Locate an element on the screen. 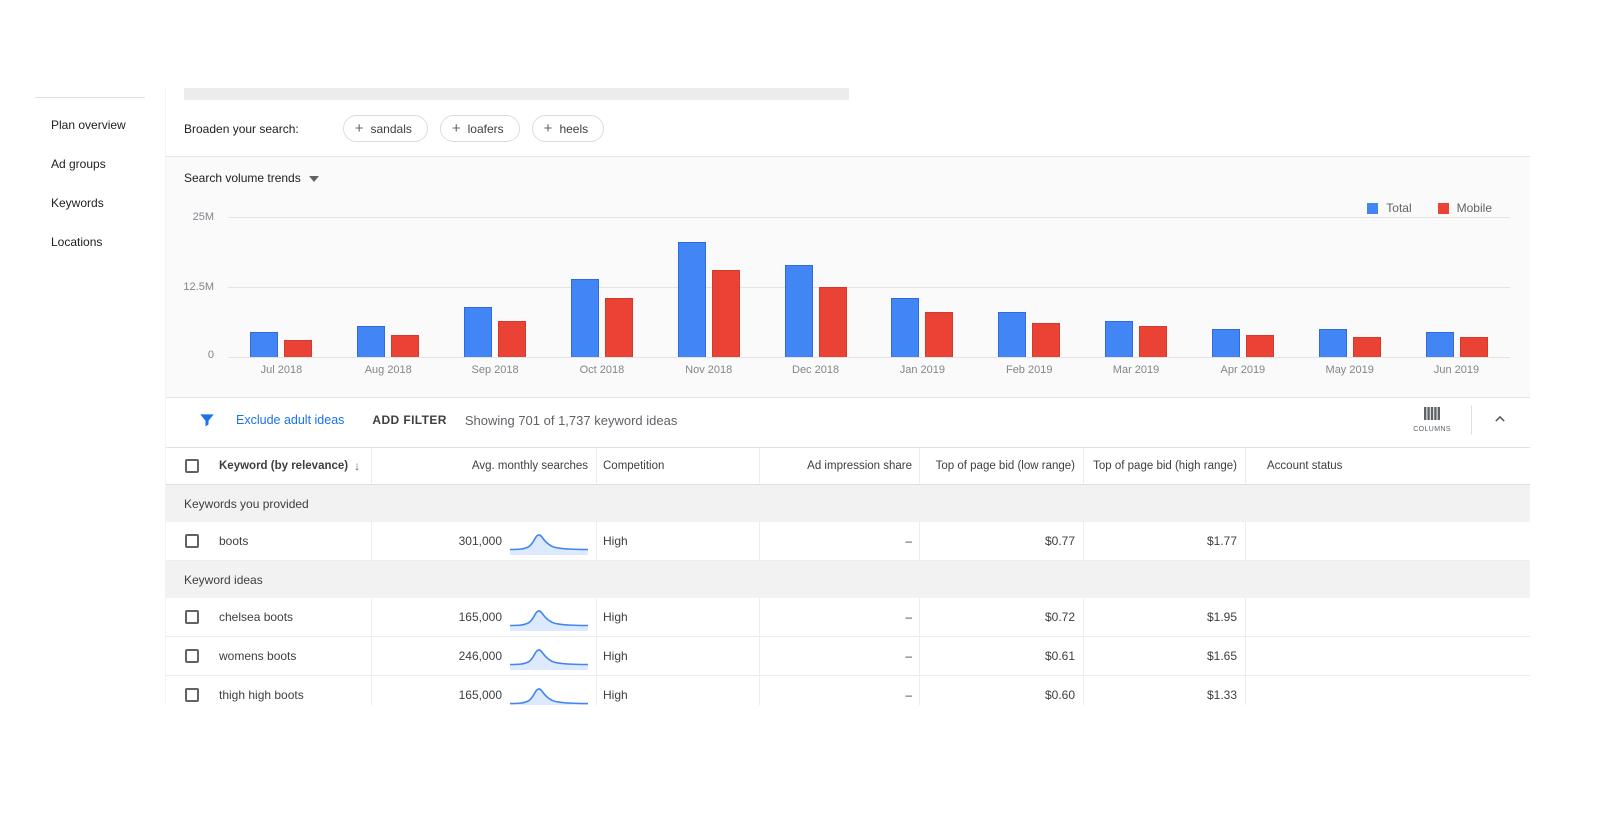  top-of-page-bid-low-cell-value: $0.72 is located at coordinates (1059, 617).